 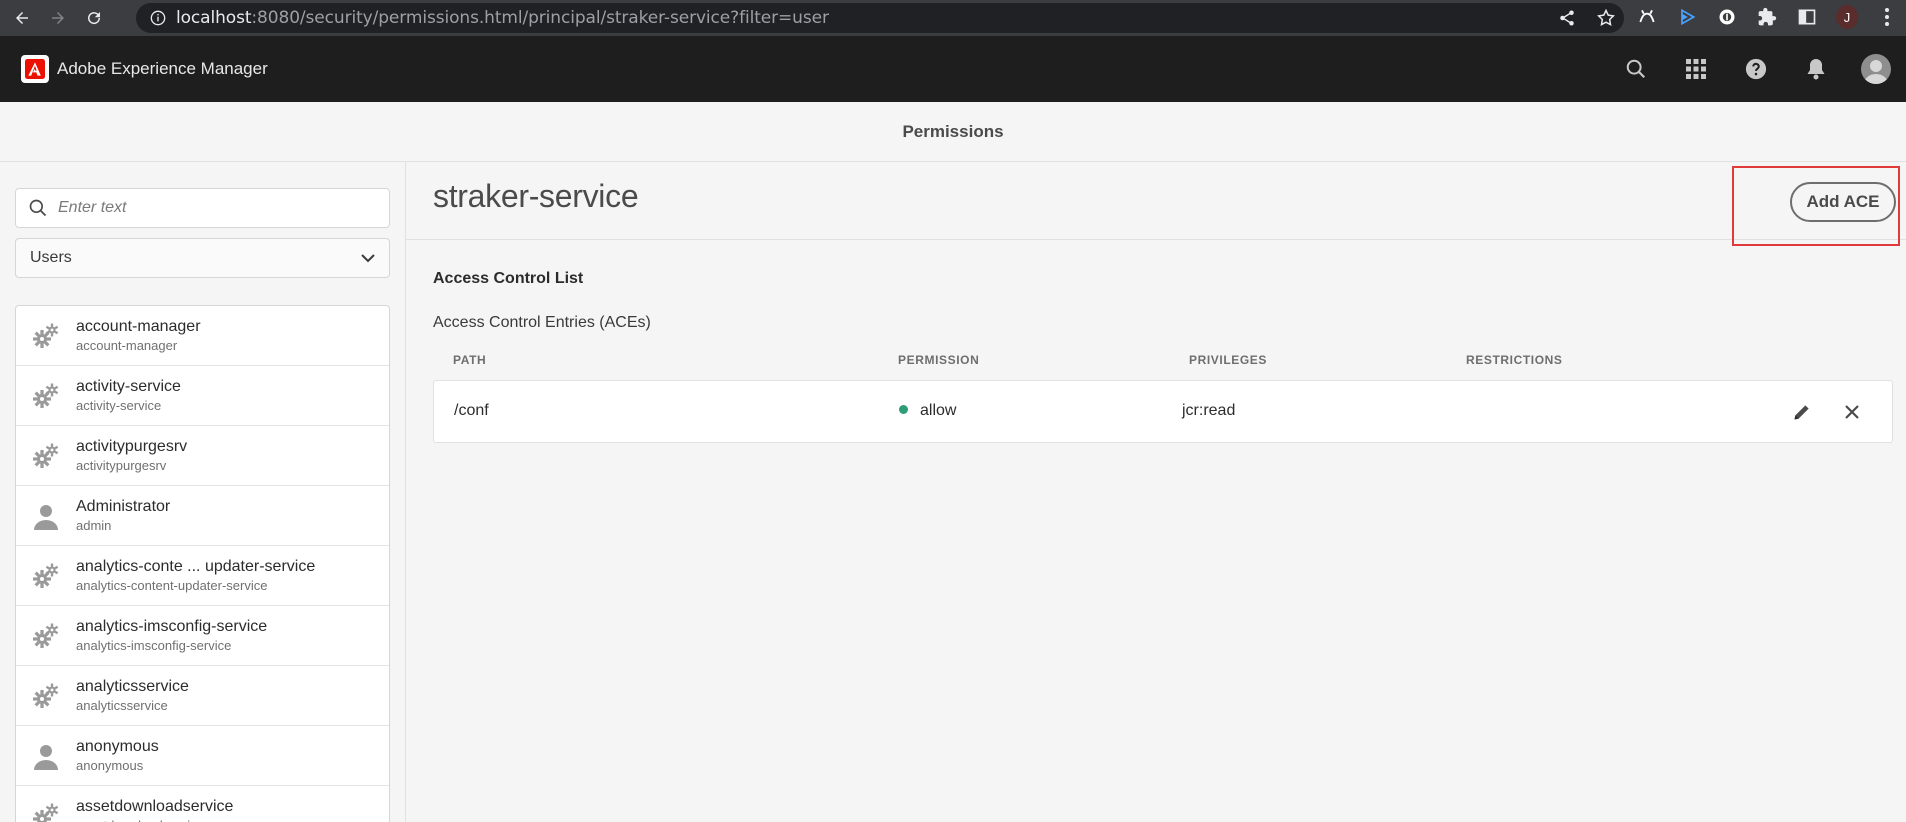 I want to click on principal-name: assetdownloadservice, so click(x=155, y=806).